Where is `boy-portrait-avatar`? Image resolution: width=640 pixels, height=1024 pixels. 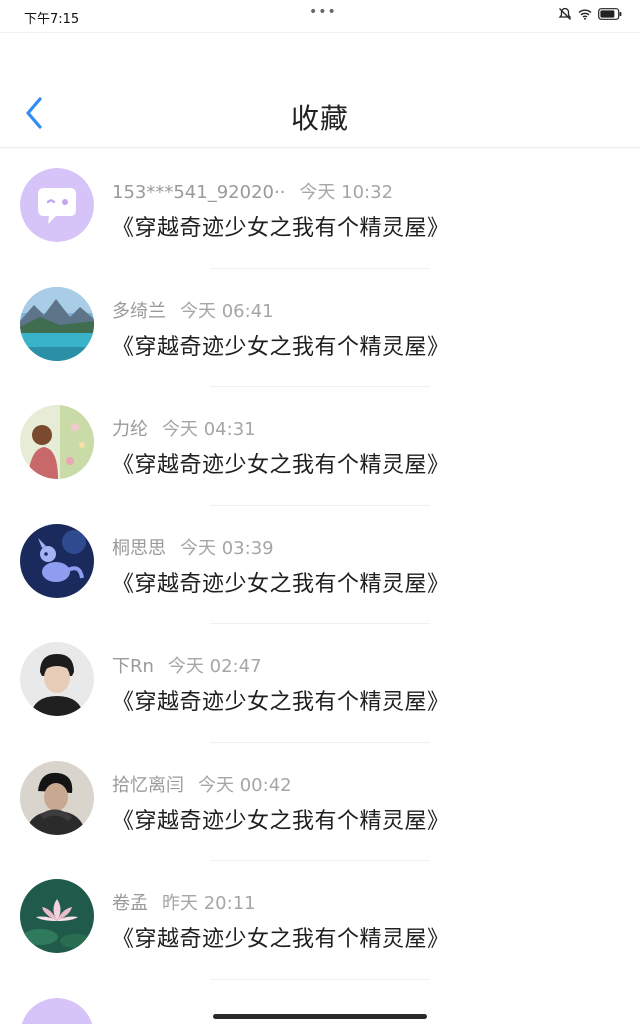
boy-portrait-avatar is located at coordinates (57, 679).